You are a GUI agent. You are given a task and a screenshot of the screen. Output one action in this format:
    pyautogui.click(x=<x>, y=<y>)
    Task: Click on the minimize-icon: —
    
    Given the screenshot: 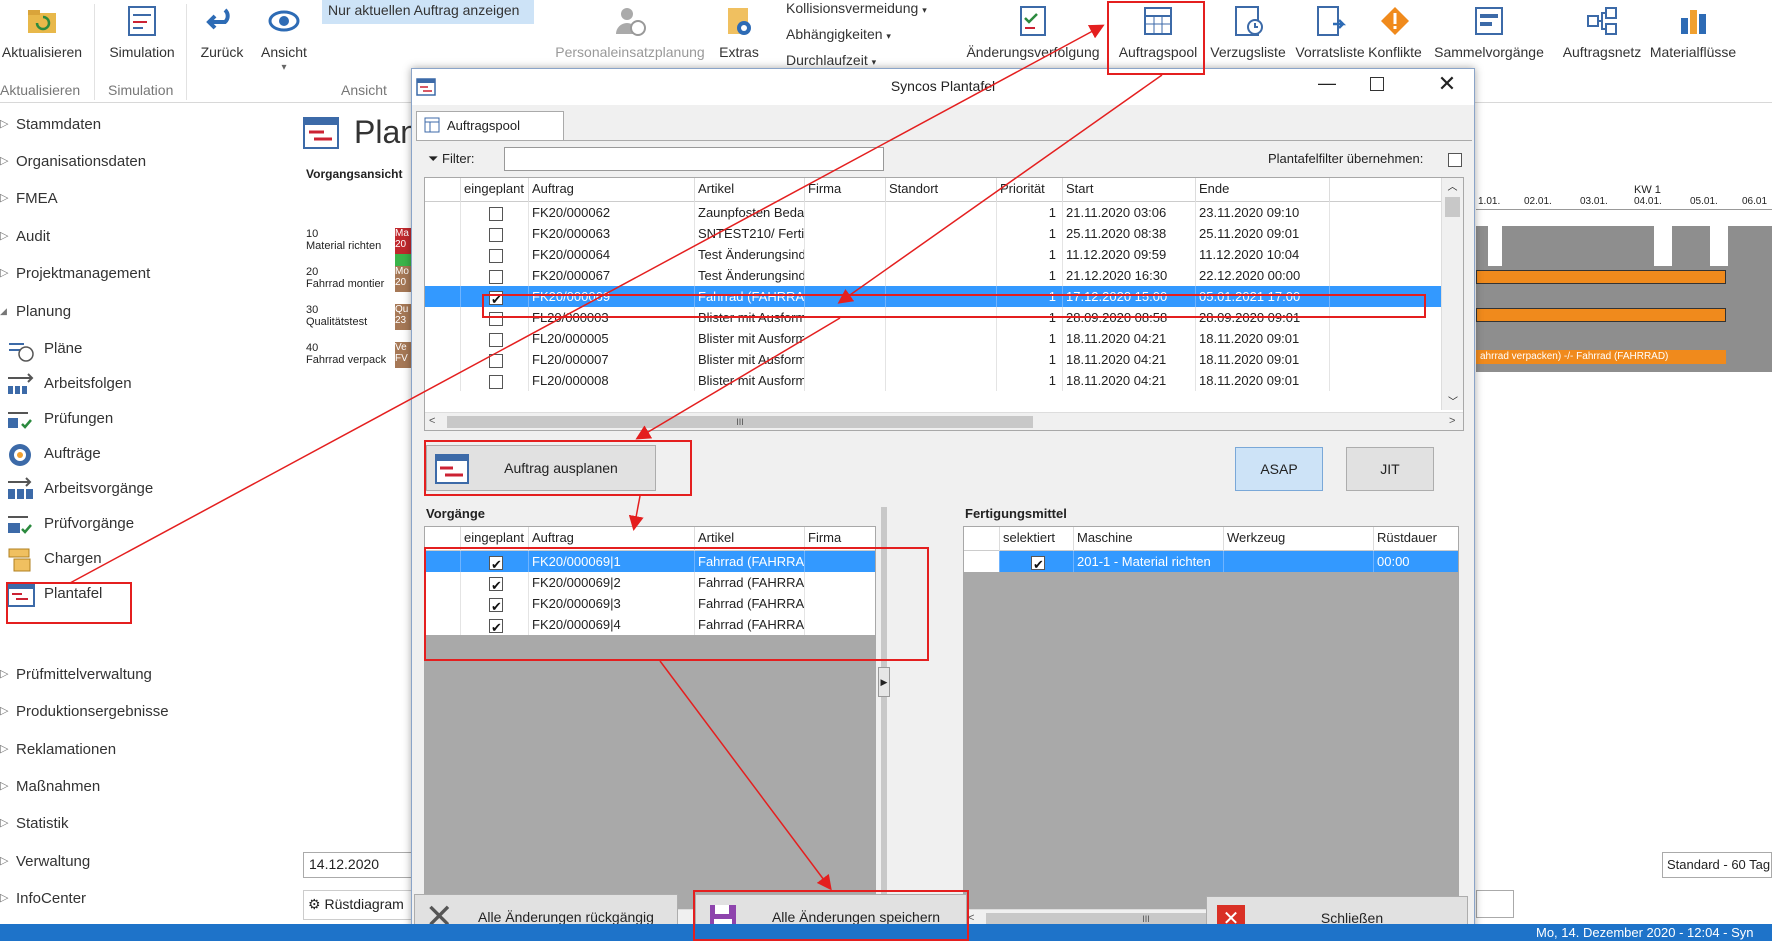 What is the action you would take?
    pyautogui.click(x=1327, y=86)
    